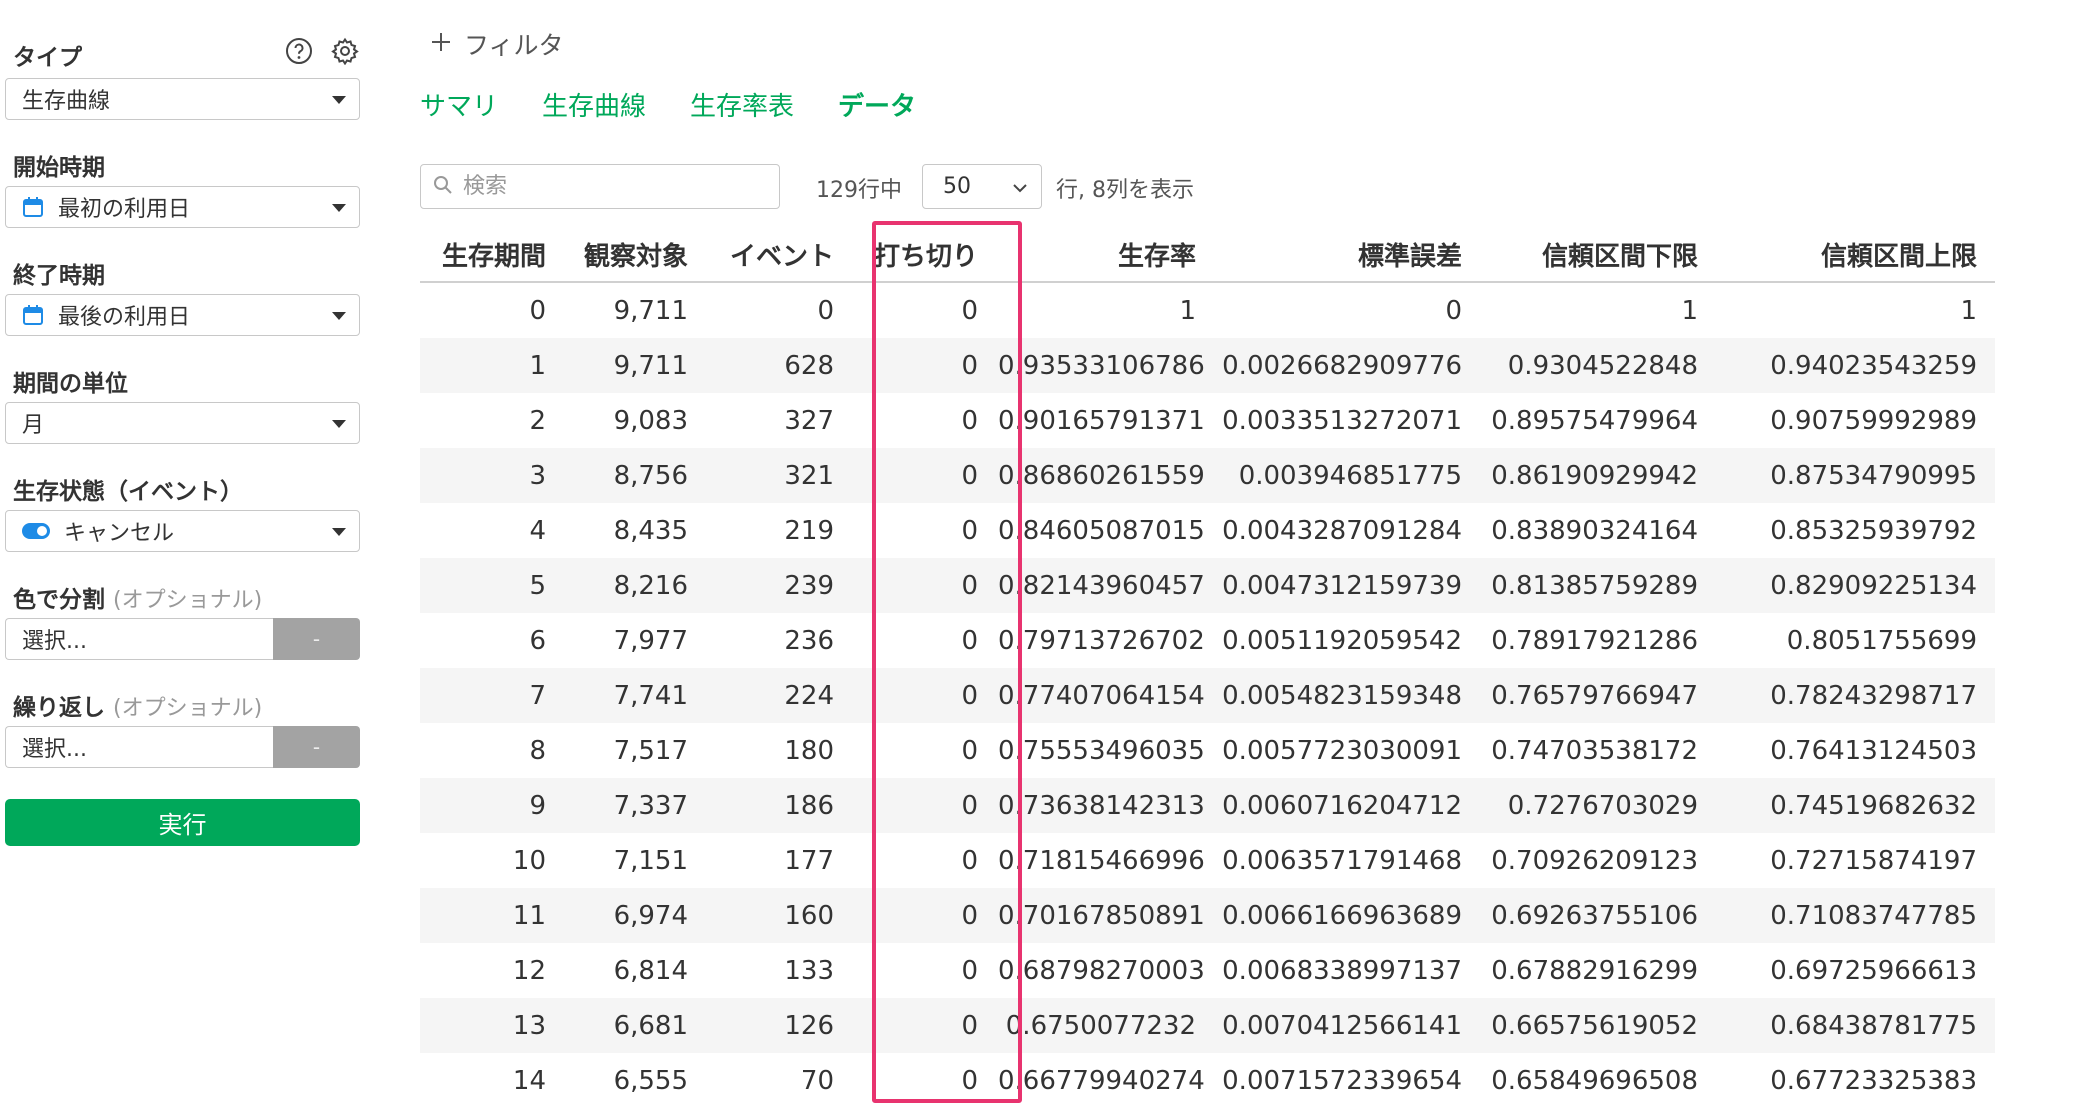 The height and width of the screenshot is (1110, 2094). What do you see at coordinates (66, 101) in the screenshot?
I see `type-select-value: 生存曲線` at bounding box center [66, 101].